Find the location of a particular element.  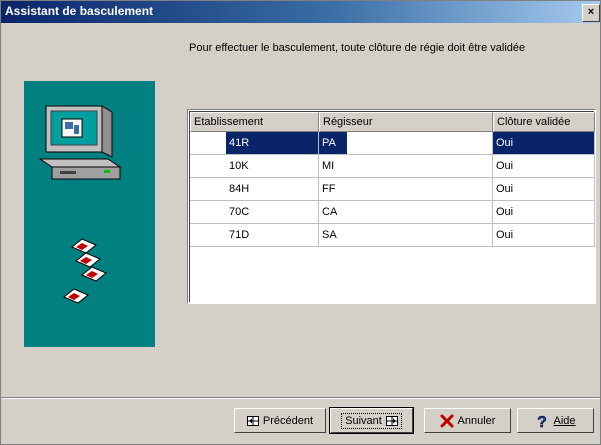

cell-etablissement: 84H is located at coordinates (272, 189).